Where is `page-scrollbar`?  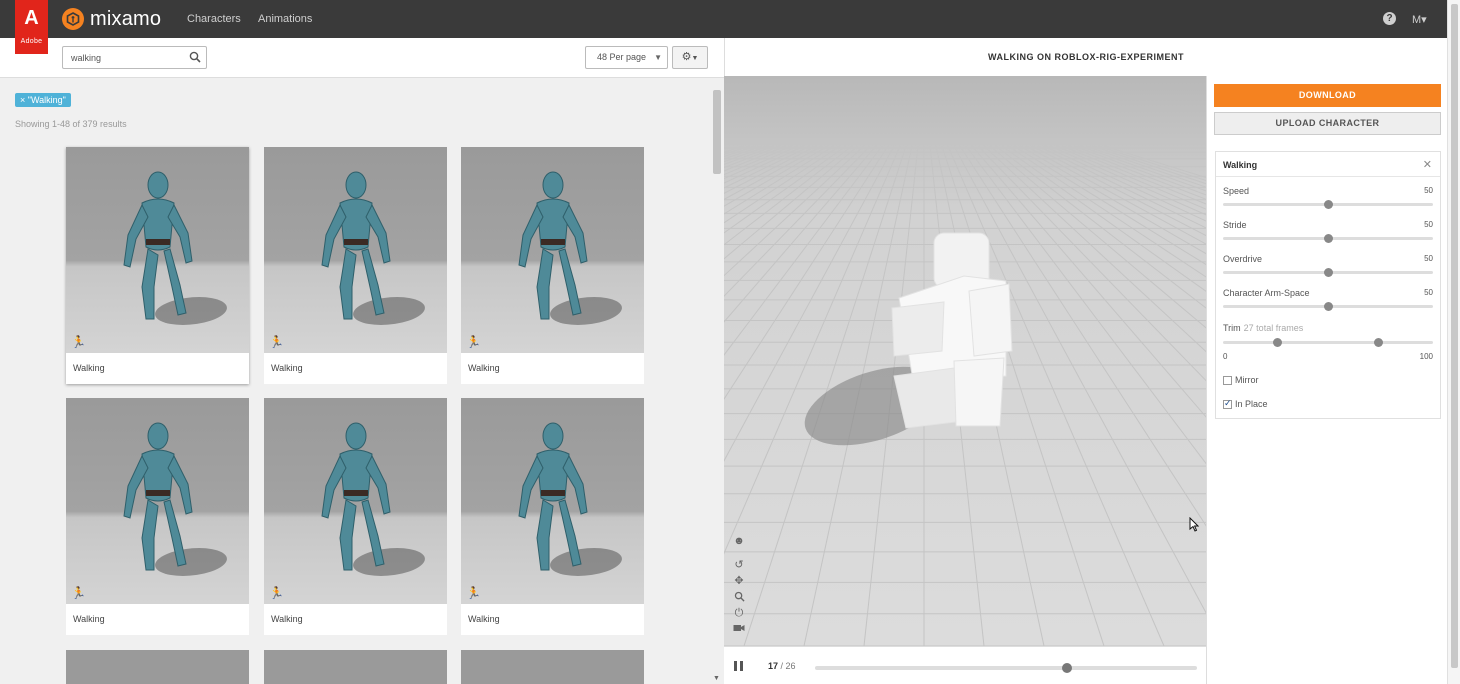
page-scrollbar is located at coordinates (1453, 342).